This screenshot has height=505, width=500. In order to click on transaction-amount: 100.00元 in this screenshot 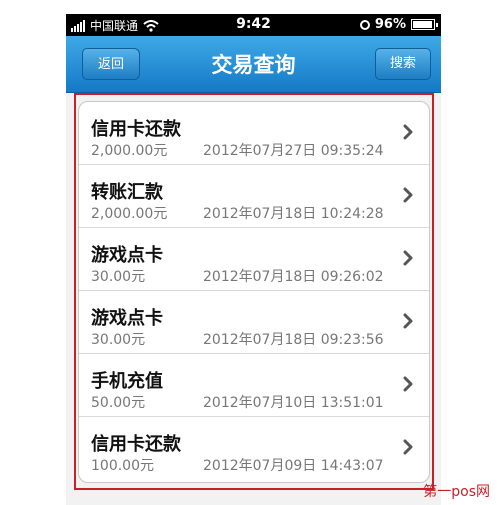, I will do `click(122, 466)`.